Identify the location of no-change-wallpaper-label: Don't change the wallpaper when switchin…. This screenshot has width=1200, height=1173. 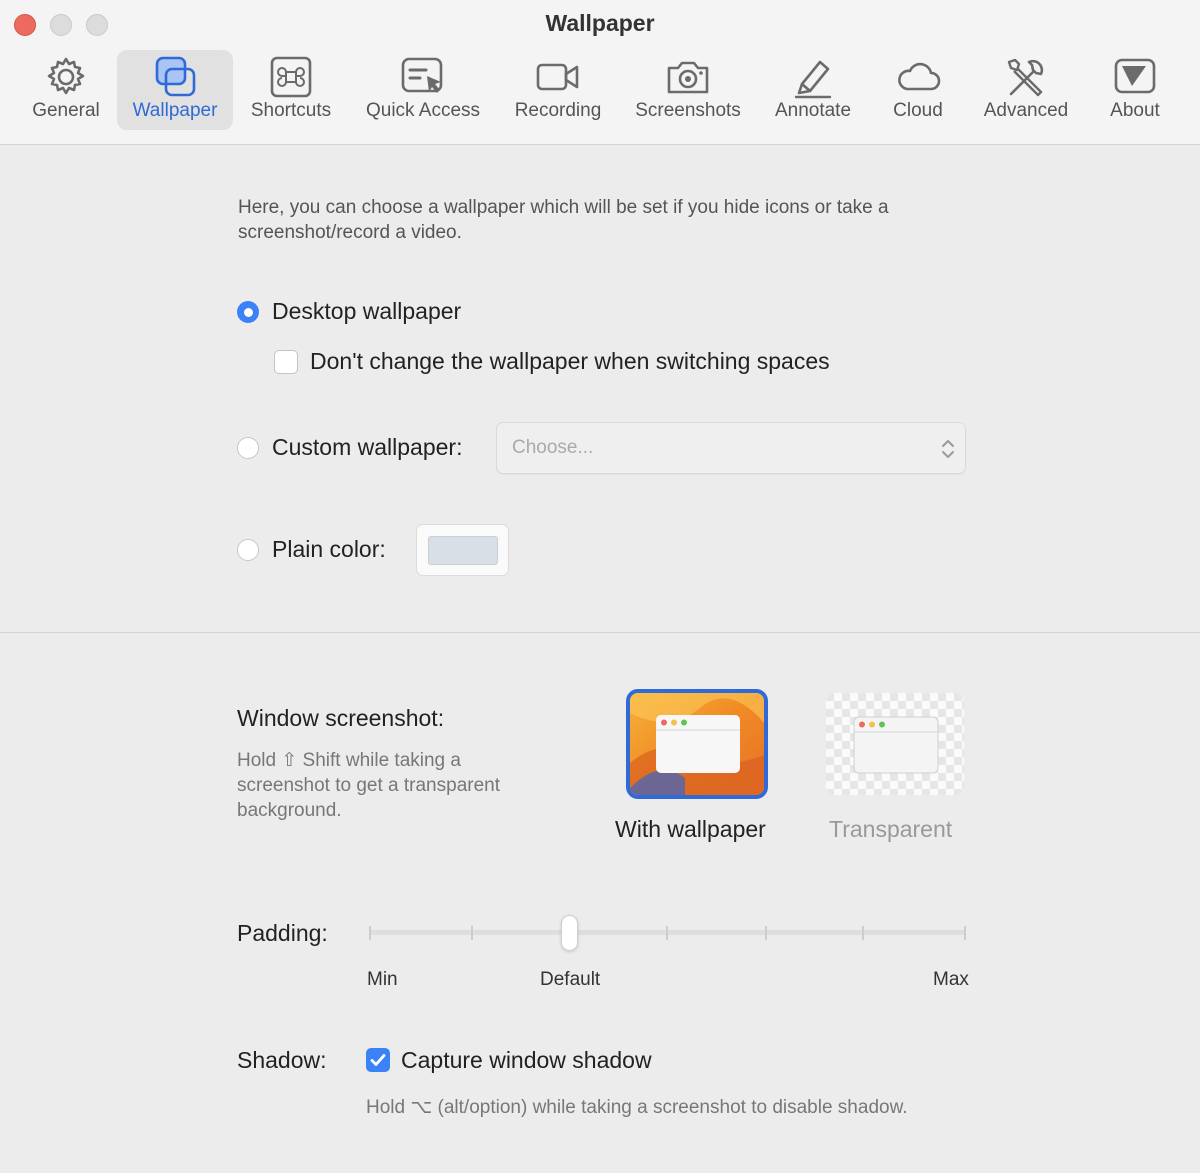
(570, 361).